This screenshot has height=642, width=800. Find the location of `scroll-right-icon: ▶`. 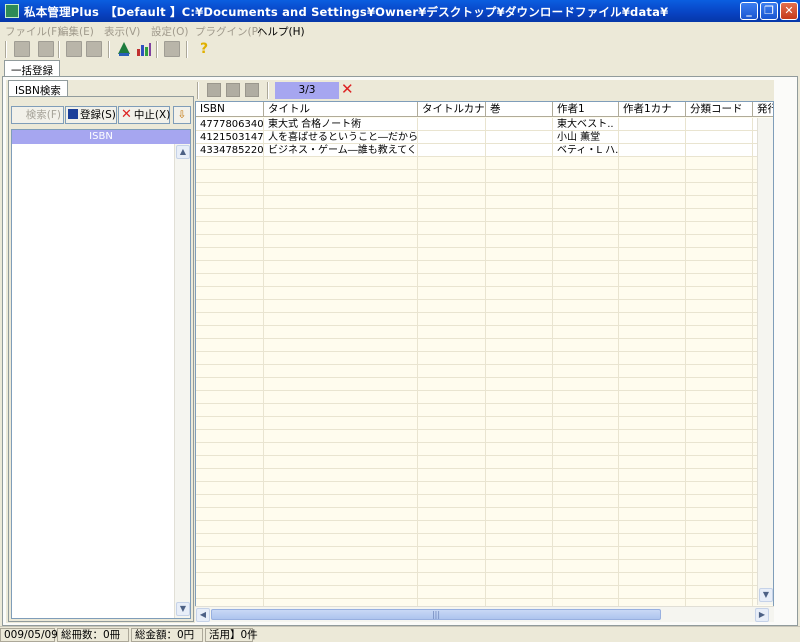

scroll-right-icon: ▶ is located at coordinates (762, 615).